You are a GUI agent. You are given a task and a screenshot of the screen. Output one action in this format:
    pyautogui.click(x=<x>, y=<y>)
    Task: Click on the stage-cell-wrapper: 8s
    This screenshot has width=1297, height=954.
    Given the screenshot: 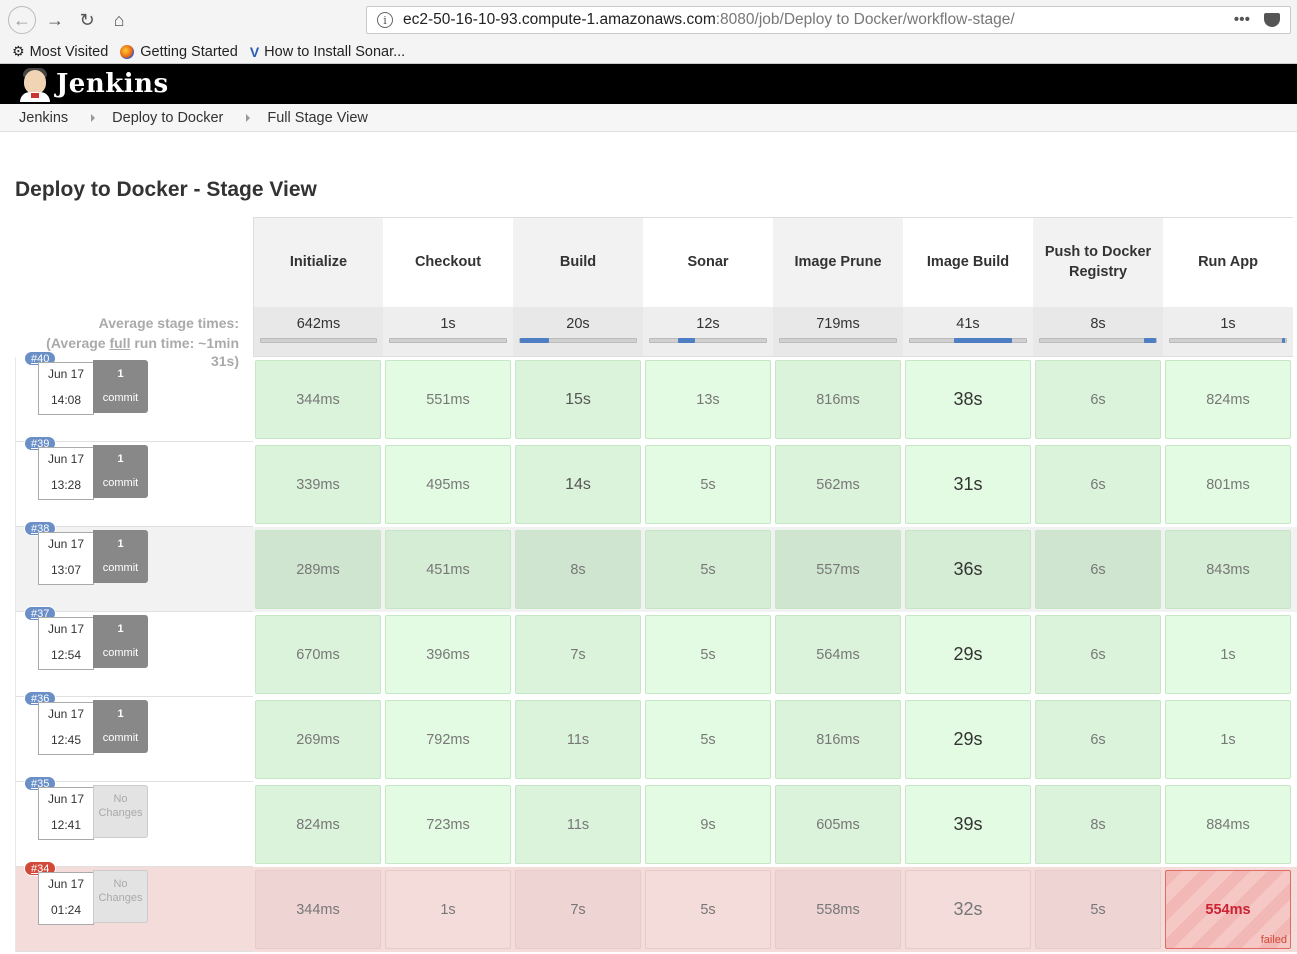 What is the action you would take?
    pyautogui.click(x=578, y=569)
    